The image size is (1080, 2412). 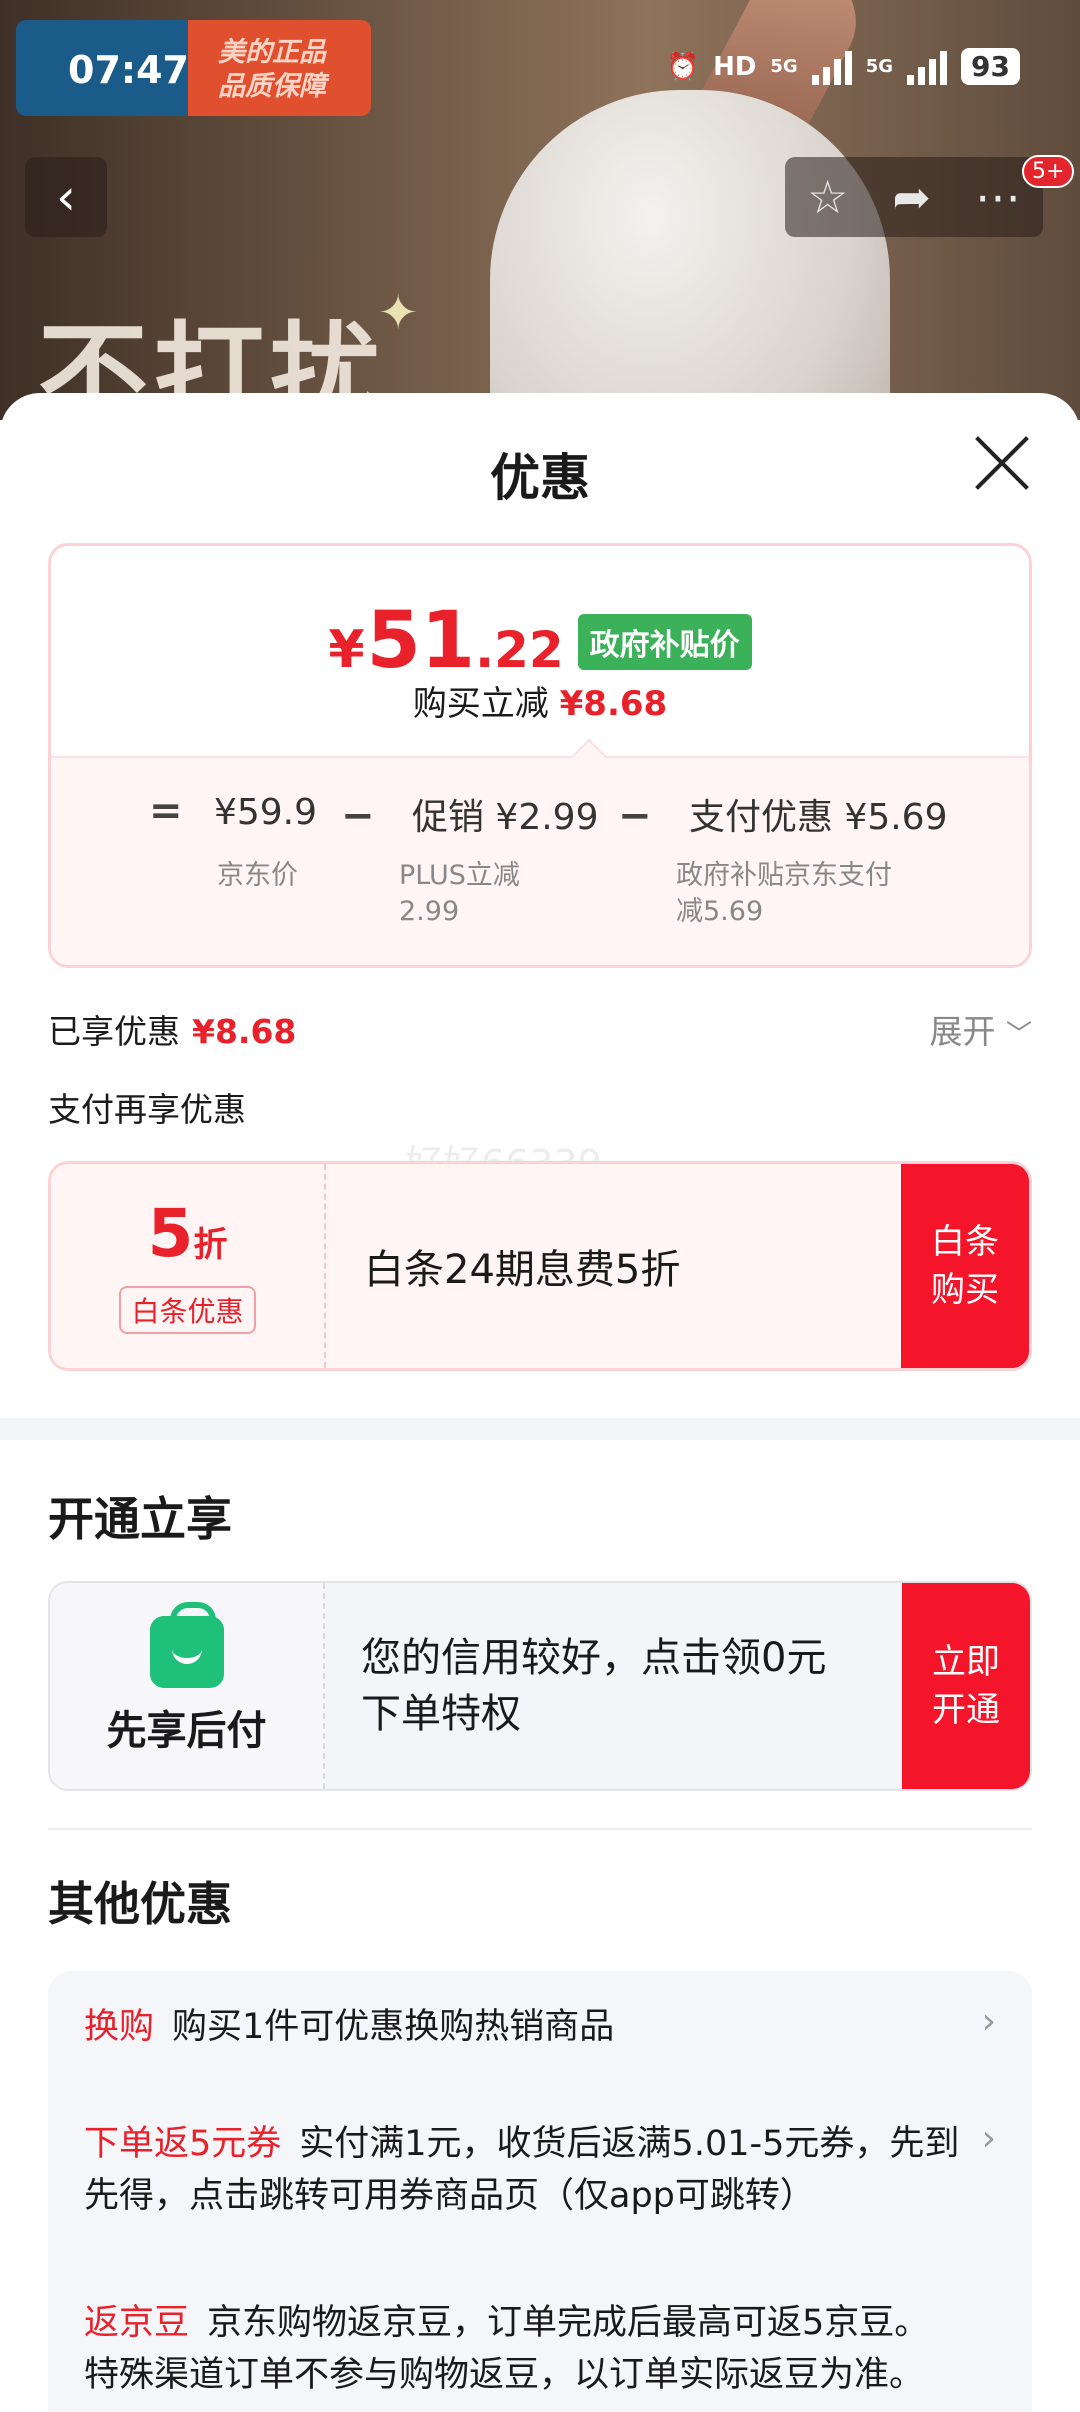 I want to click on sheet-title: 优惠, so click(x=540, y=478).